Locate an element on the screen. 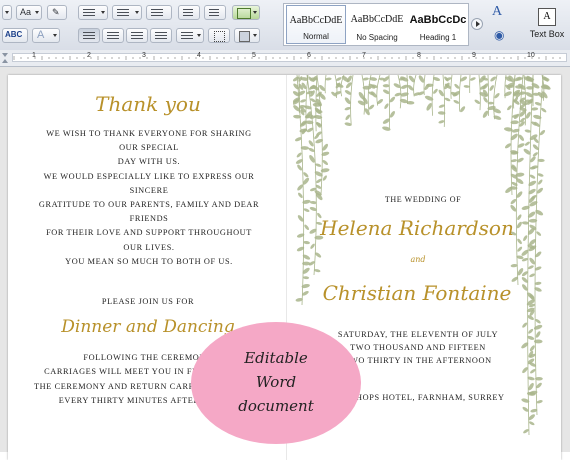 This screenshot has width=570, height=460. align-left-button is located at coordinates (89, 35).